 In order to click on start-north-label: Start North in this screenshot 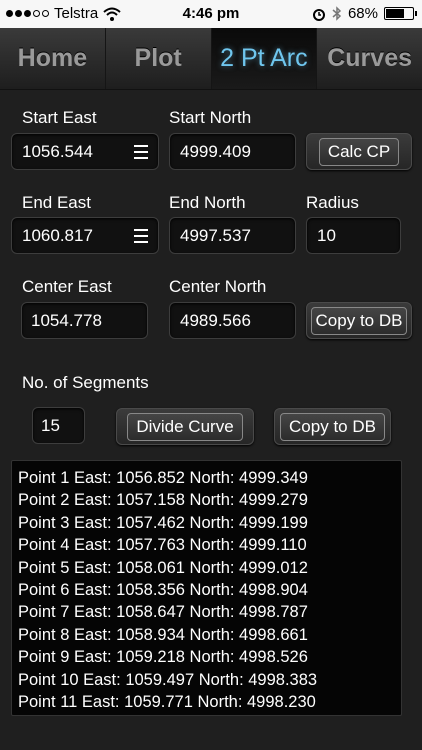, I will do `click(210, 117)`.